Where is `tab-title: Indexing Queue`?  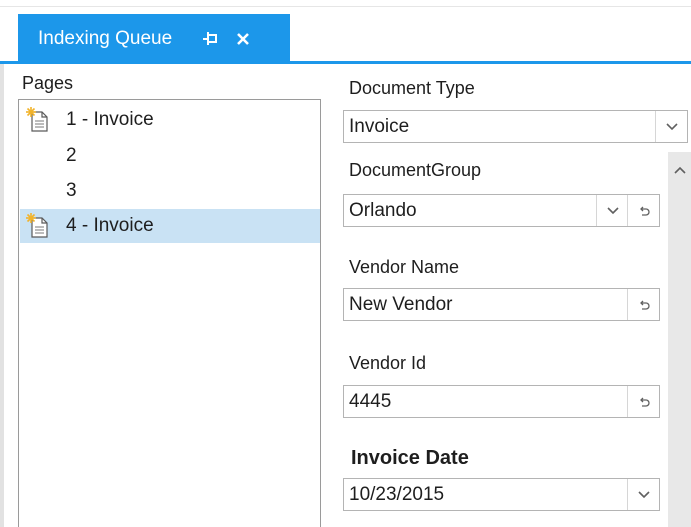
tab-title: Indexing Queue is located at coordinates (105, 38).